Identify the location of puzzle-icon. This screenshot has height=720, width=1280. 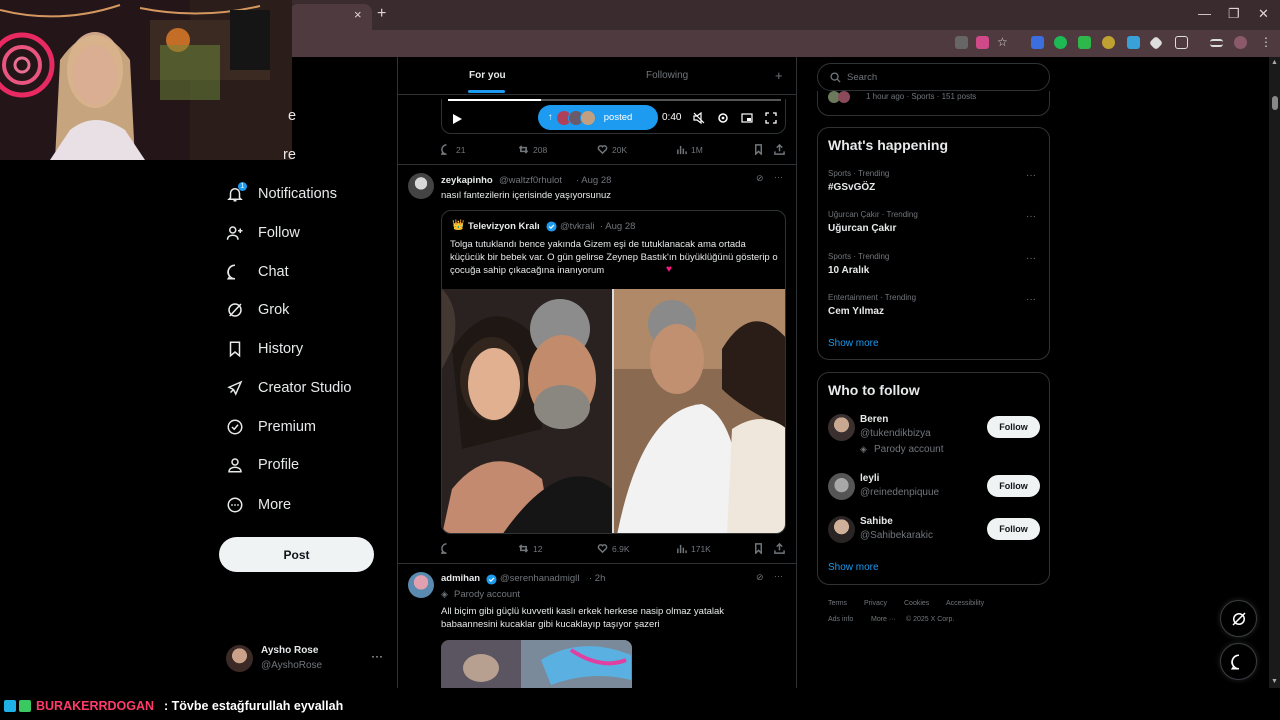
(1181, 42).